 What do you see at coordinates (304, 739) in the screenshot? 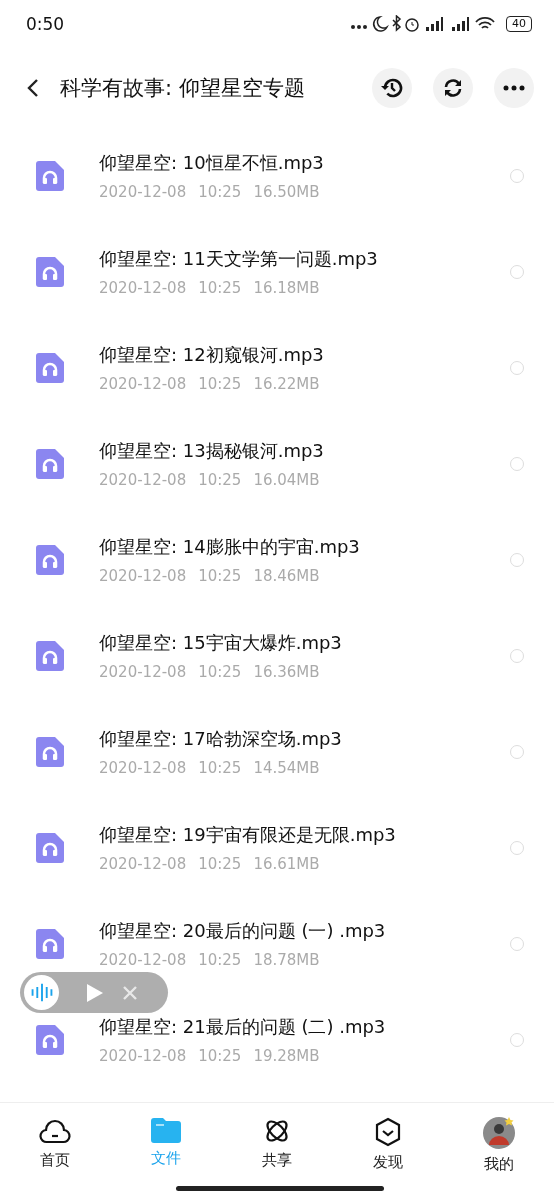
I see `file-name: 仰望星空: 17哈勃深空场.mp3` at bounding box center [304, 739].